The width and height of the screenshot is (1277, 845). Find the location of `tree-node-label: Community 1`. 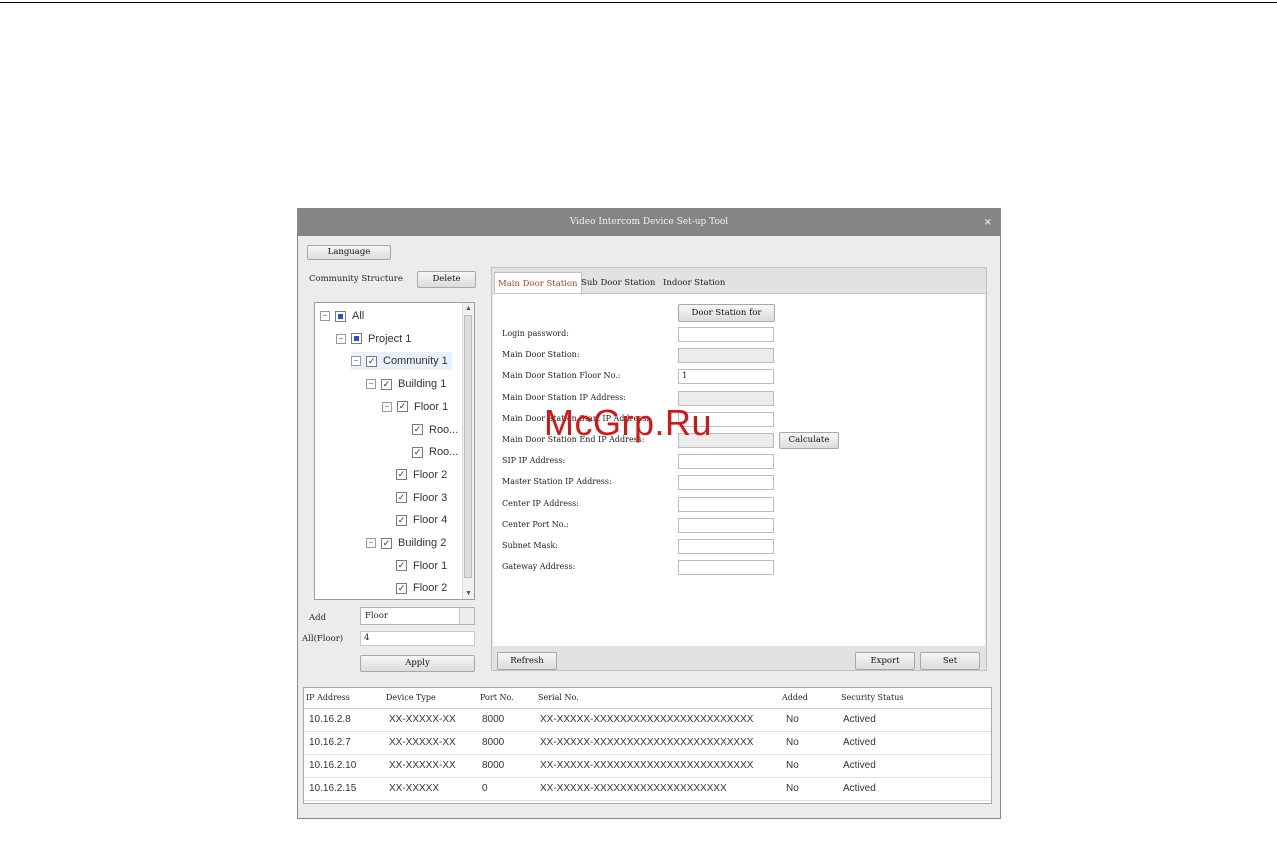

tree-node-label: Community 1 is located at coordinates (415, 361).